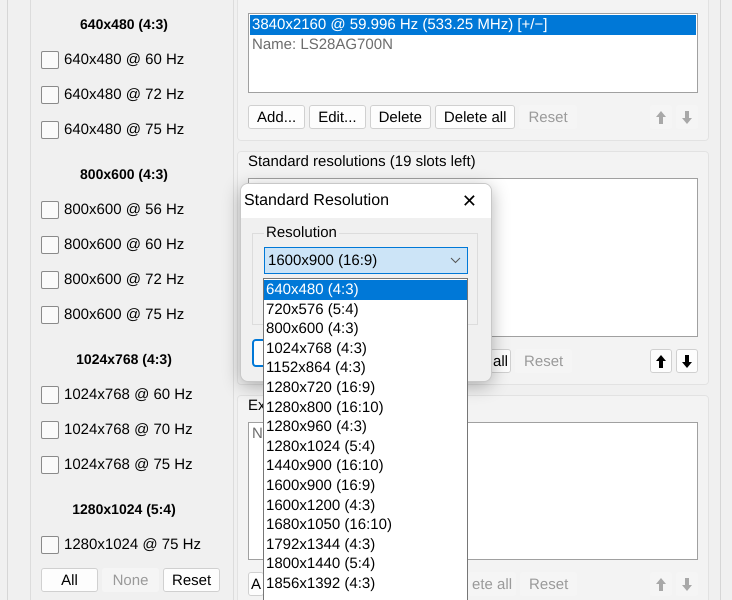 This screenshot has width=732, height=600. I want to click on button: Delete, so click(400, 117).